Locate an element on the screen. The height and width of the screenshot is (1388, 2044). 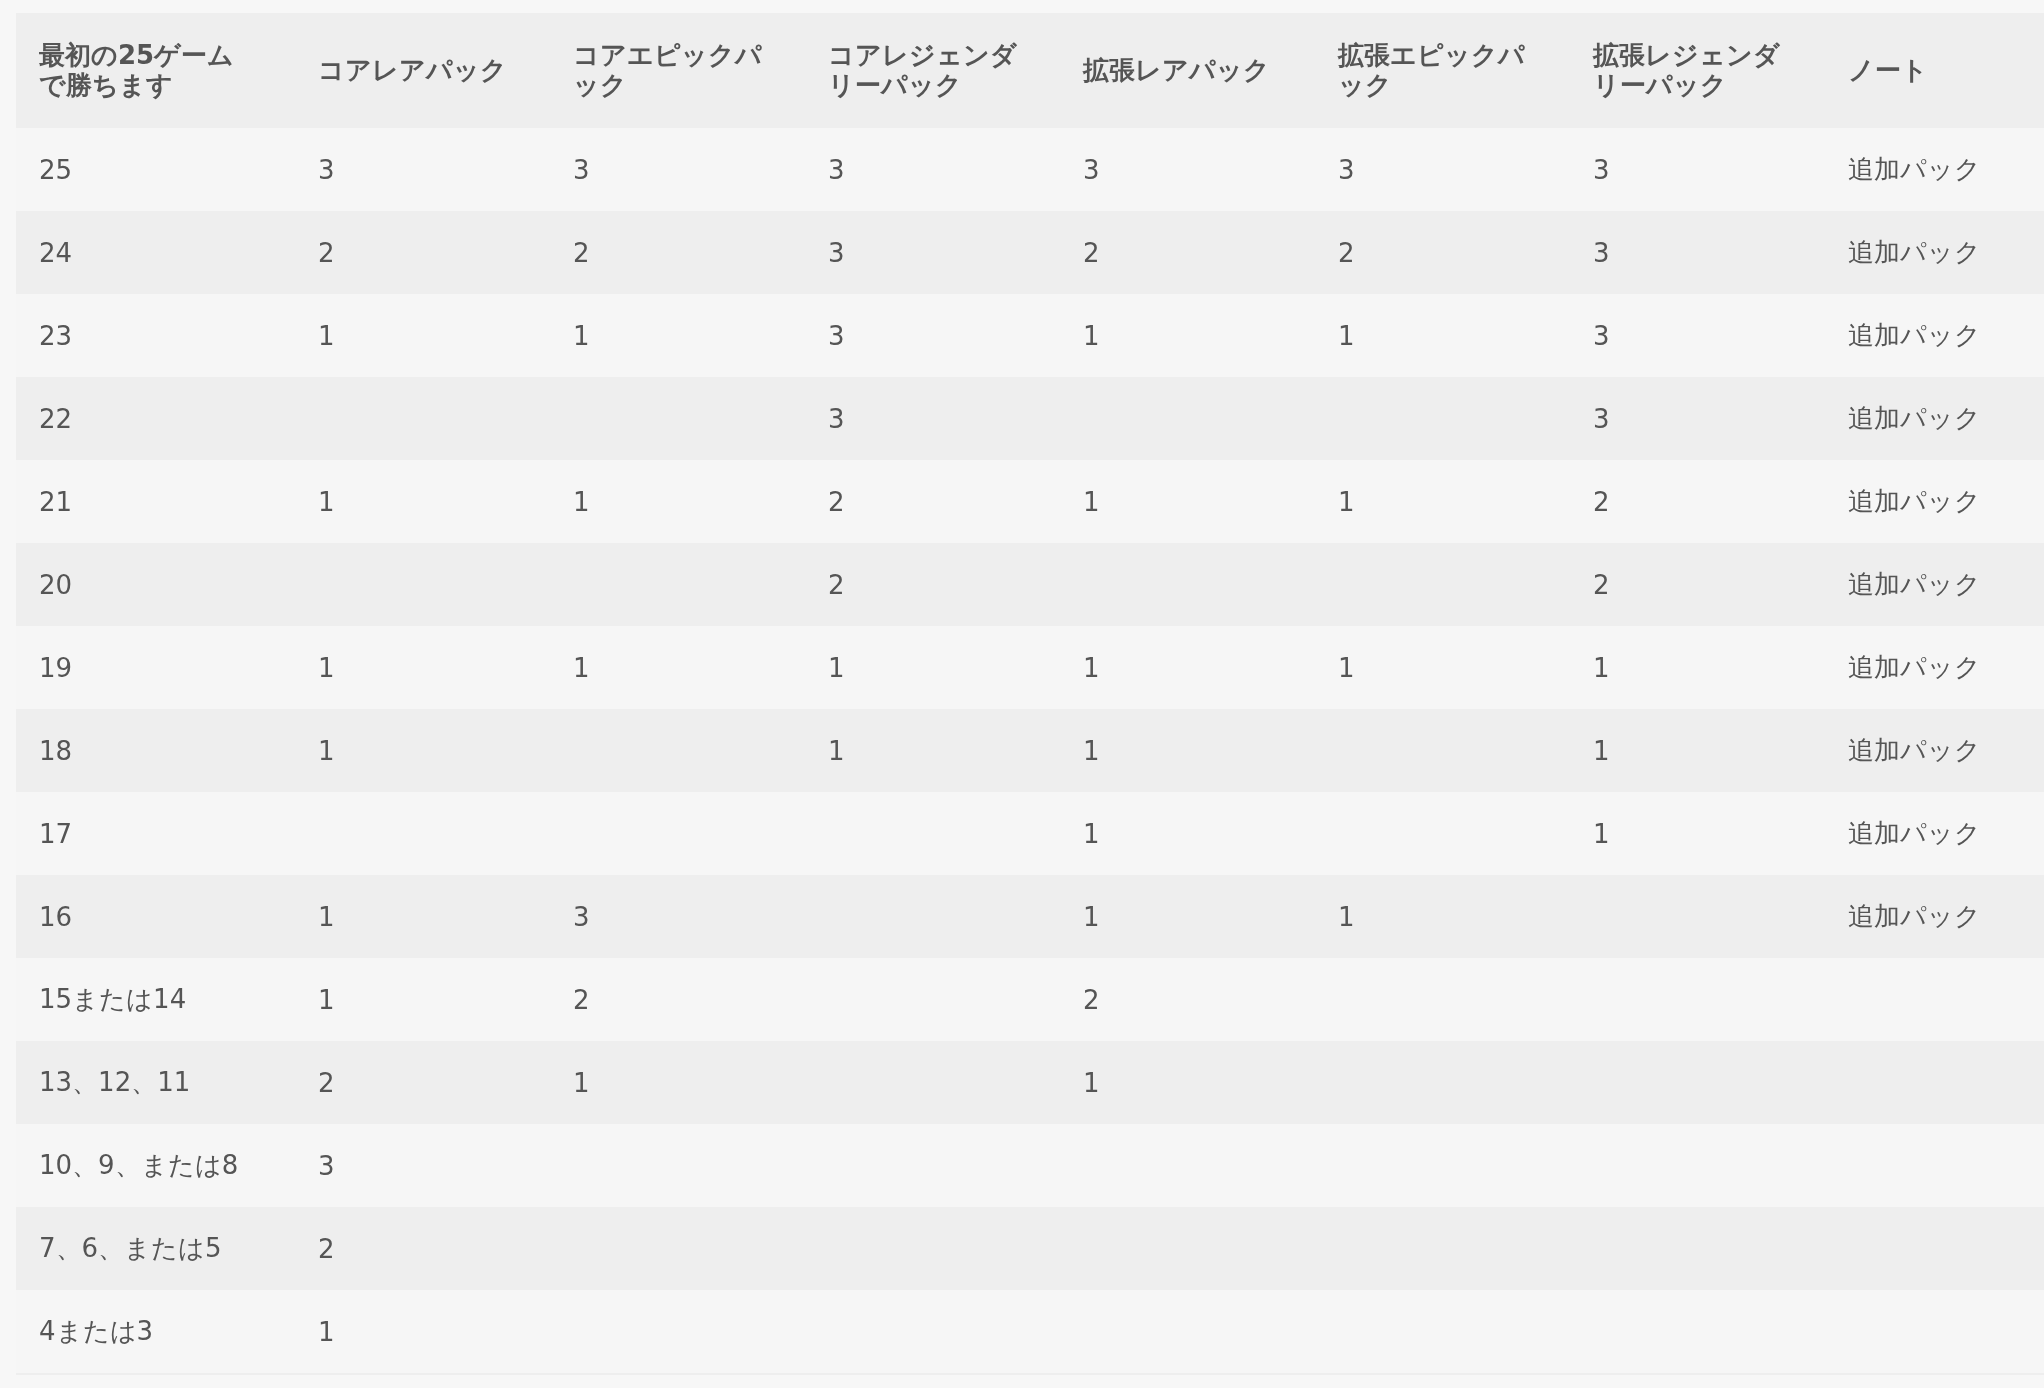
table-cell: 10、9、または8 is located at coordinates (155, 1165).